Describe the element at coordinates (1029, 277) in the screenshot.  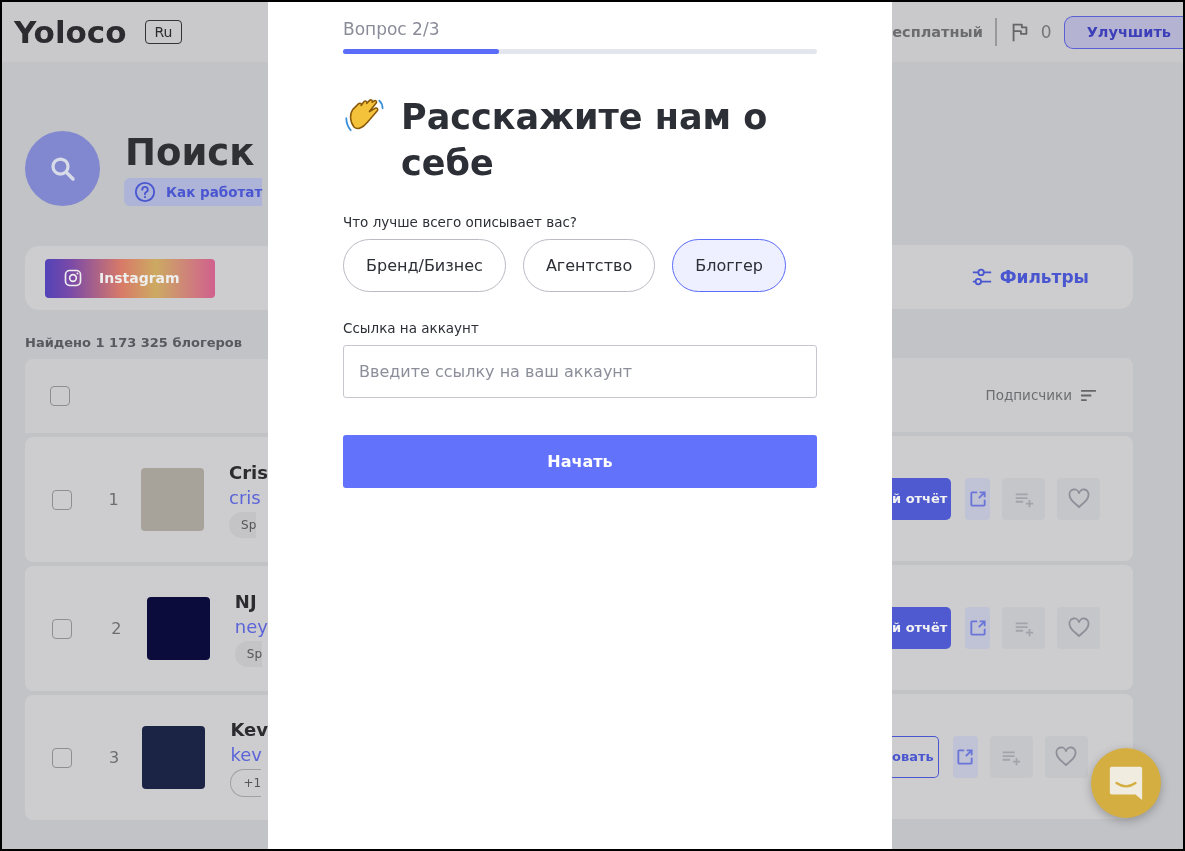
I see `filters-button: Фильтры` at that location.